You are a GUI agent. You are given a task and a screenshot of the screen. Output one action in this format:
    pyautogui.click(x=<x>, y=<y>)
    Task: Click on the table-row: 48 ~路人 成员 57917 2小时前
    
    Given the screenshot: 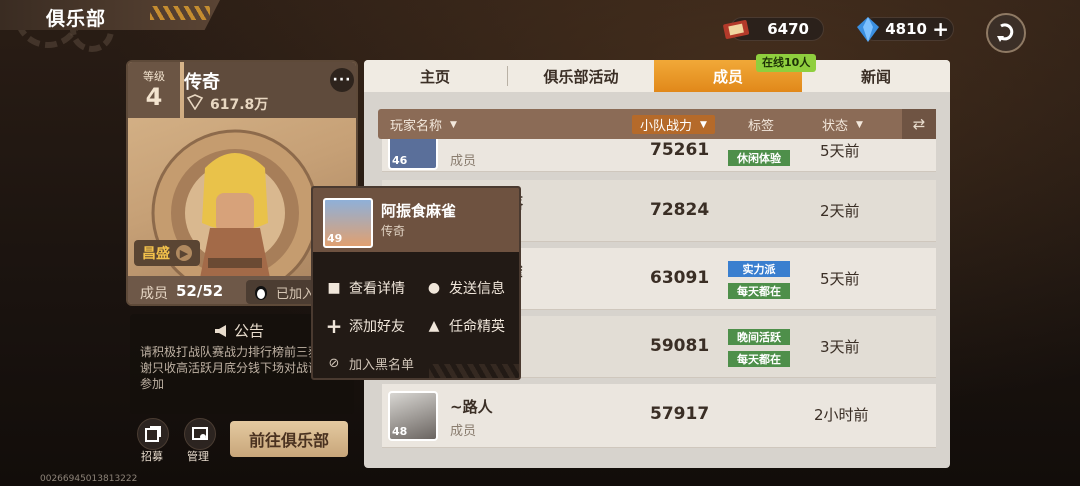 What is the action you would take?
    pyautogui.click(x=659, y=416)
    